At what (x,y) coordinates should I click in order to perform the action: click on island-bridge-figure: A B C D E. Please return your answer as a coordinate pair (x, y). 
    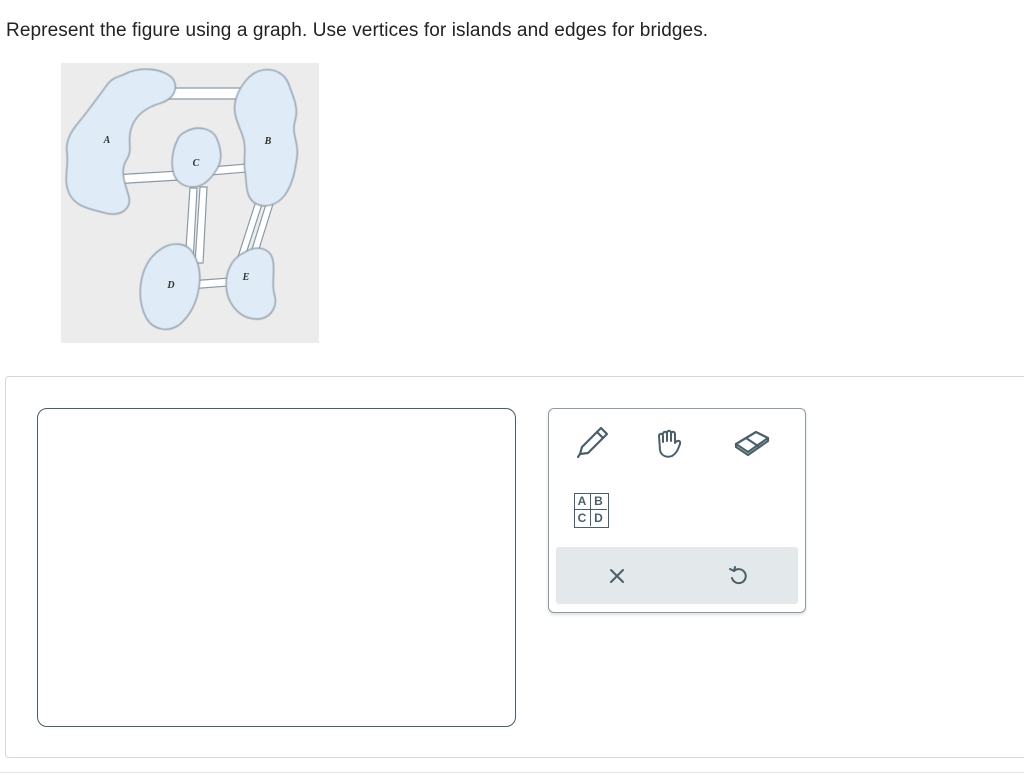
    Looking at the image, I should click on (190, 203).